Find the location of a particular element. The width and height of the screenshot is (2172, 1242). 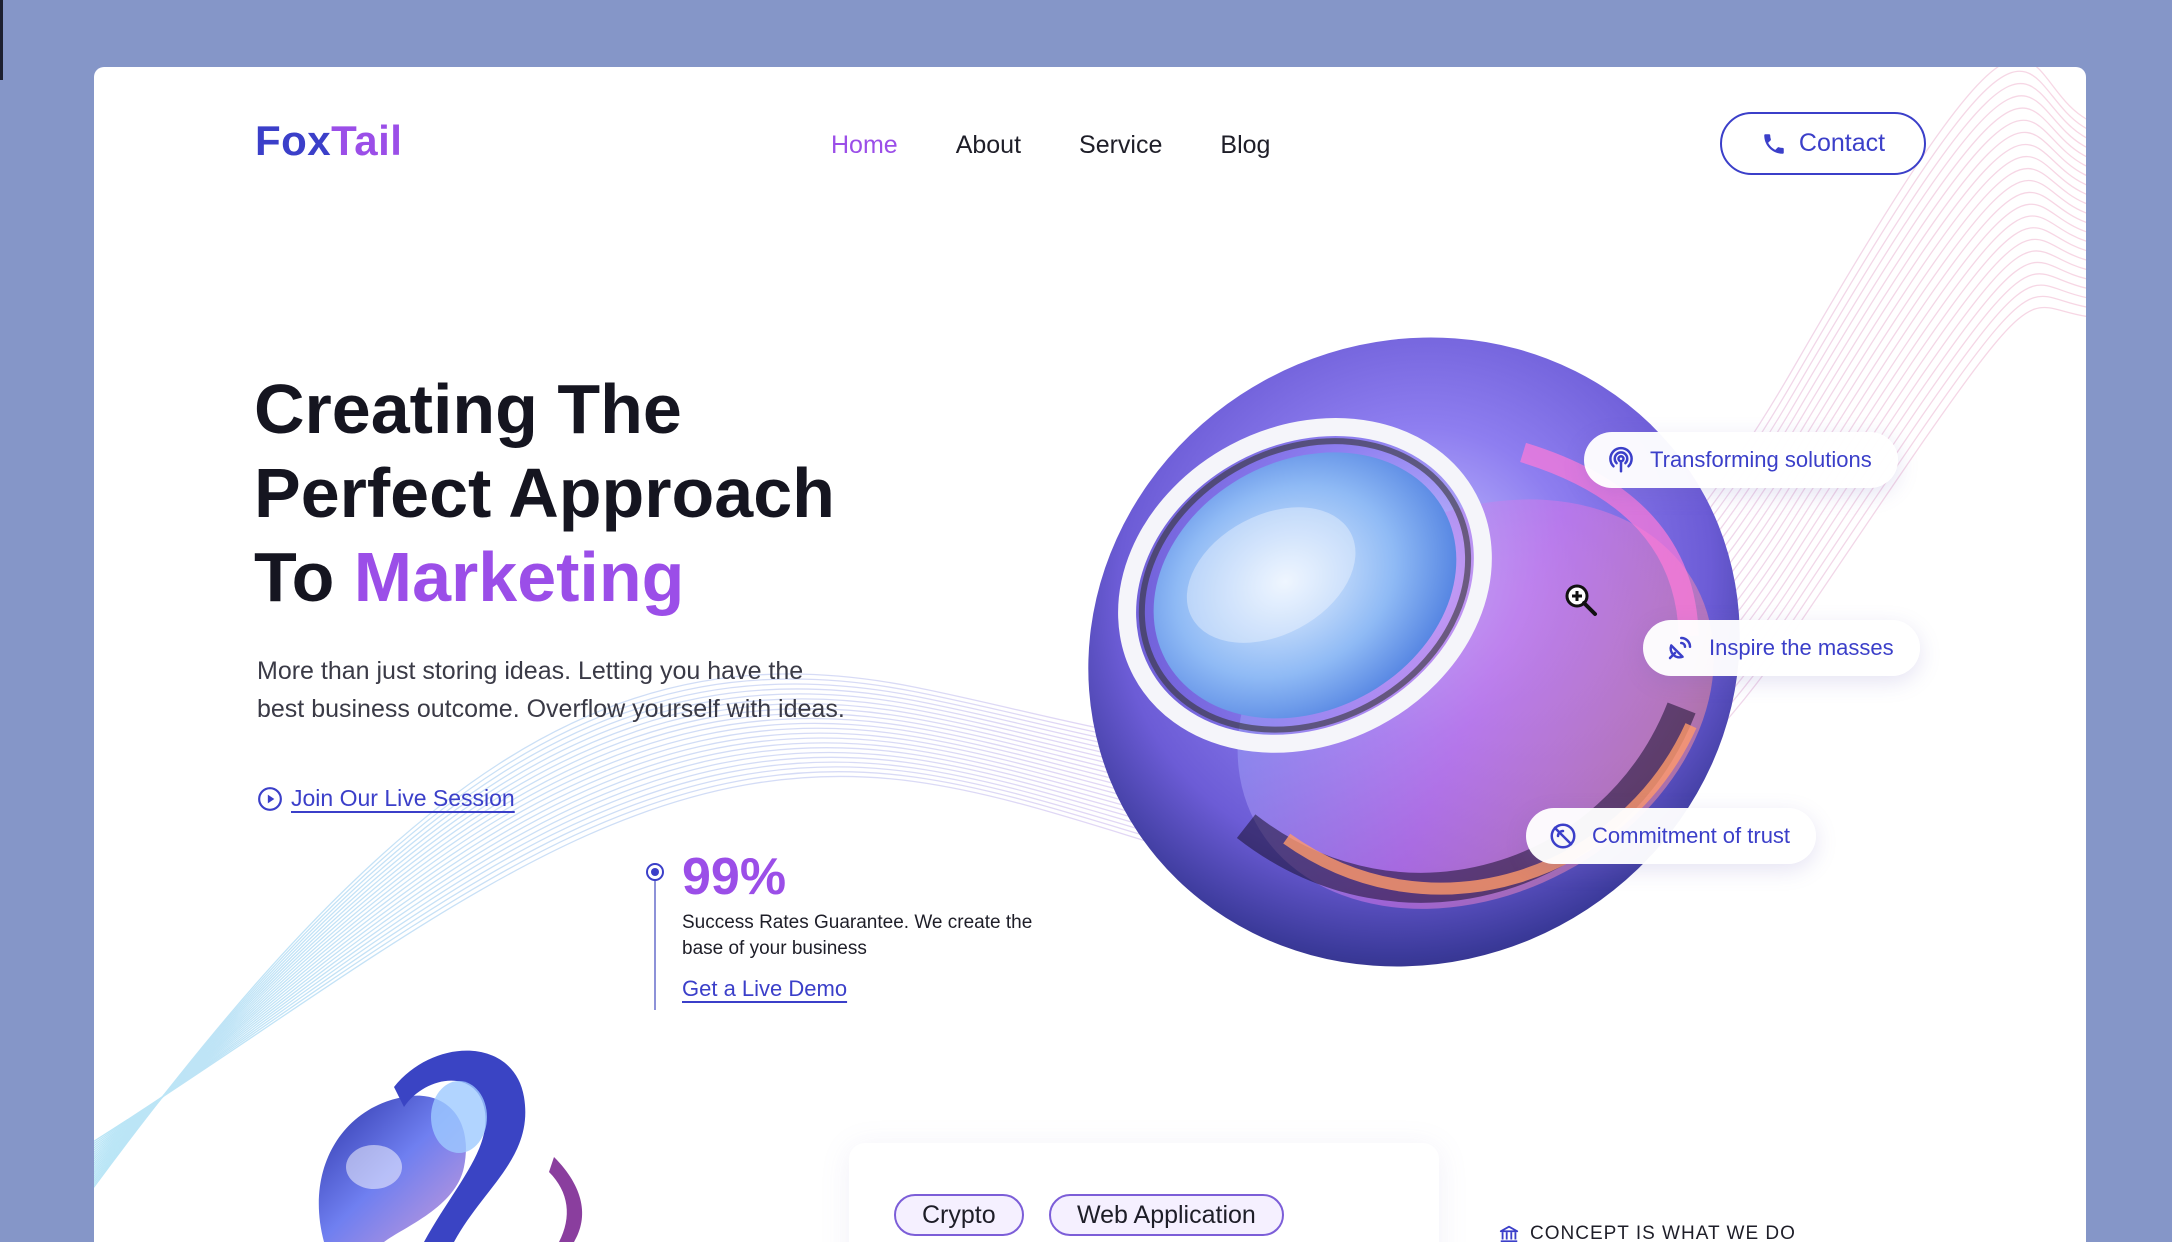

tag-crypto: Crypto is located at coordinates (959, 1215).